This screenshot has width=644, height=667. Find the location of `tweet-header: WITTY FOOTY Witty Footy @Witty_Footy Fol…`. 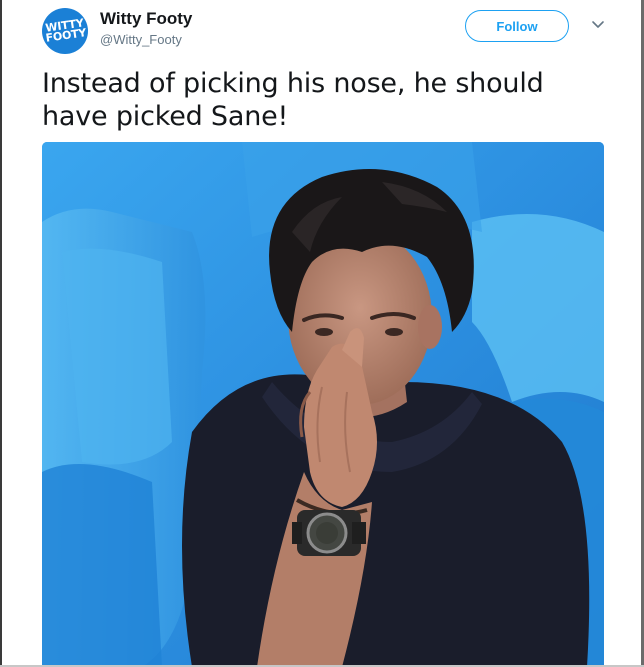

tweet-header: WITTY FOOTY Witty Footy @Witty_Footy Fol… is located at coordinates (333, 32).